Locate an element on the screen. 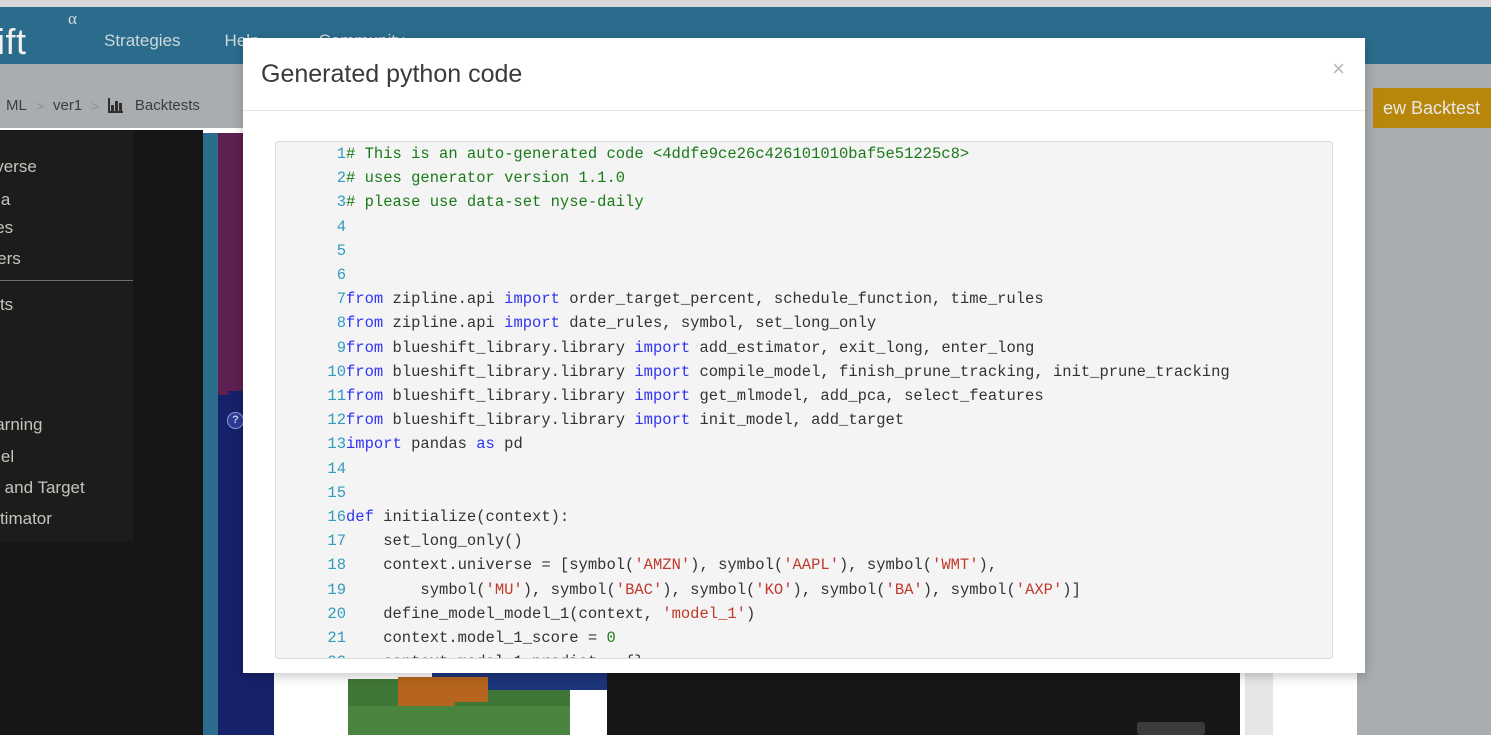  code-line: 2 # uses generator version 1.1.0 is located at coordinates (804, 178).